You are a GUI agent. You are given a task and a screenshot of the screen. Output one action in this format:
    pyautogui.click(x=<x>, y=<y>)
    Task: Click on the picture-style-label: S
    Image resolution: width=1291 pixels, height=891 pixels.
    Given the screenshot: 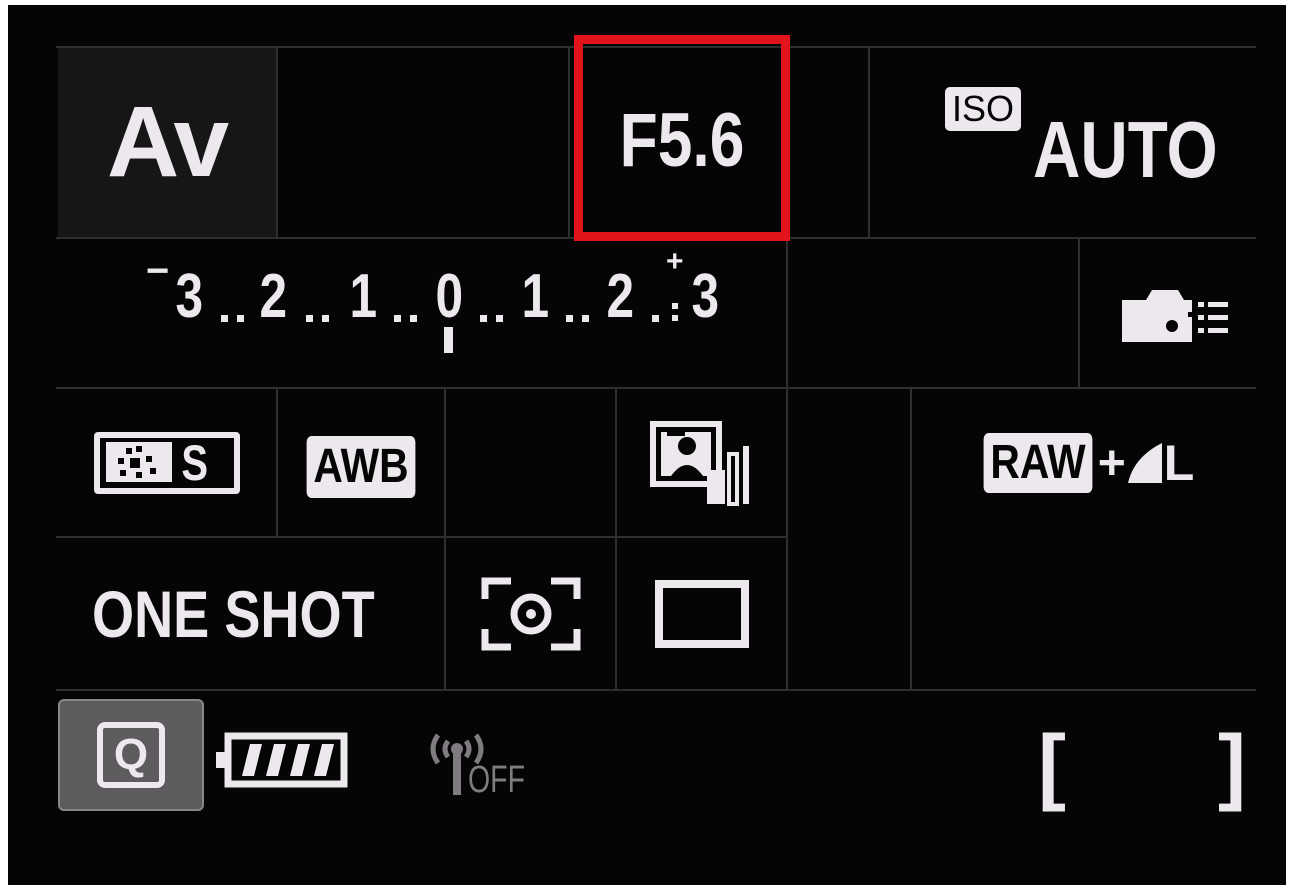 What is the action you would take?
    pyautogui.click(x=195, y=462)
    